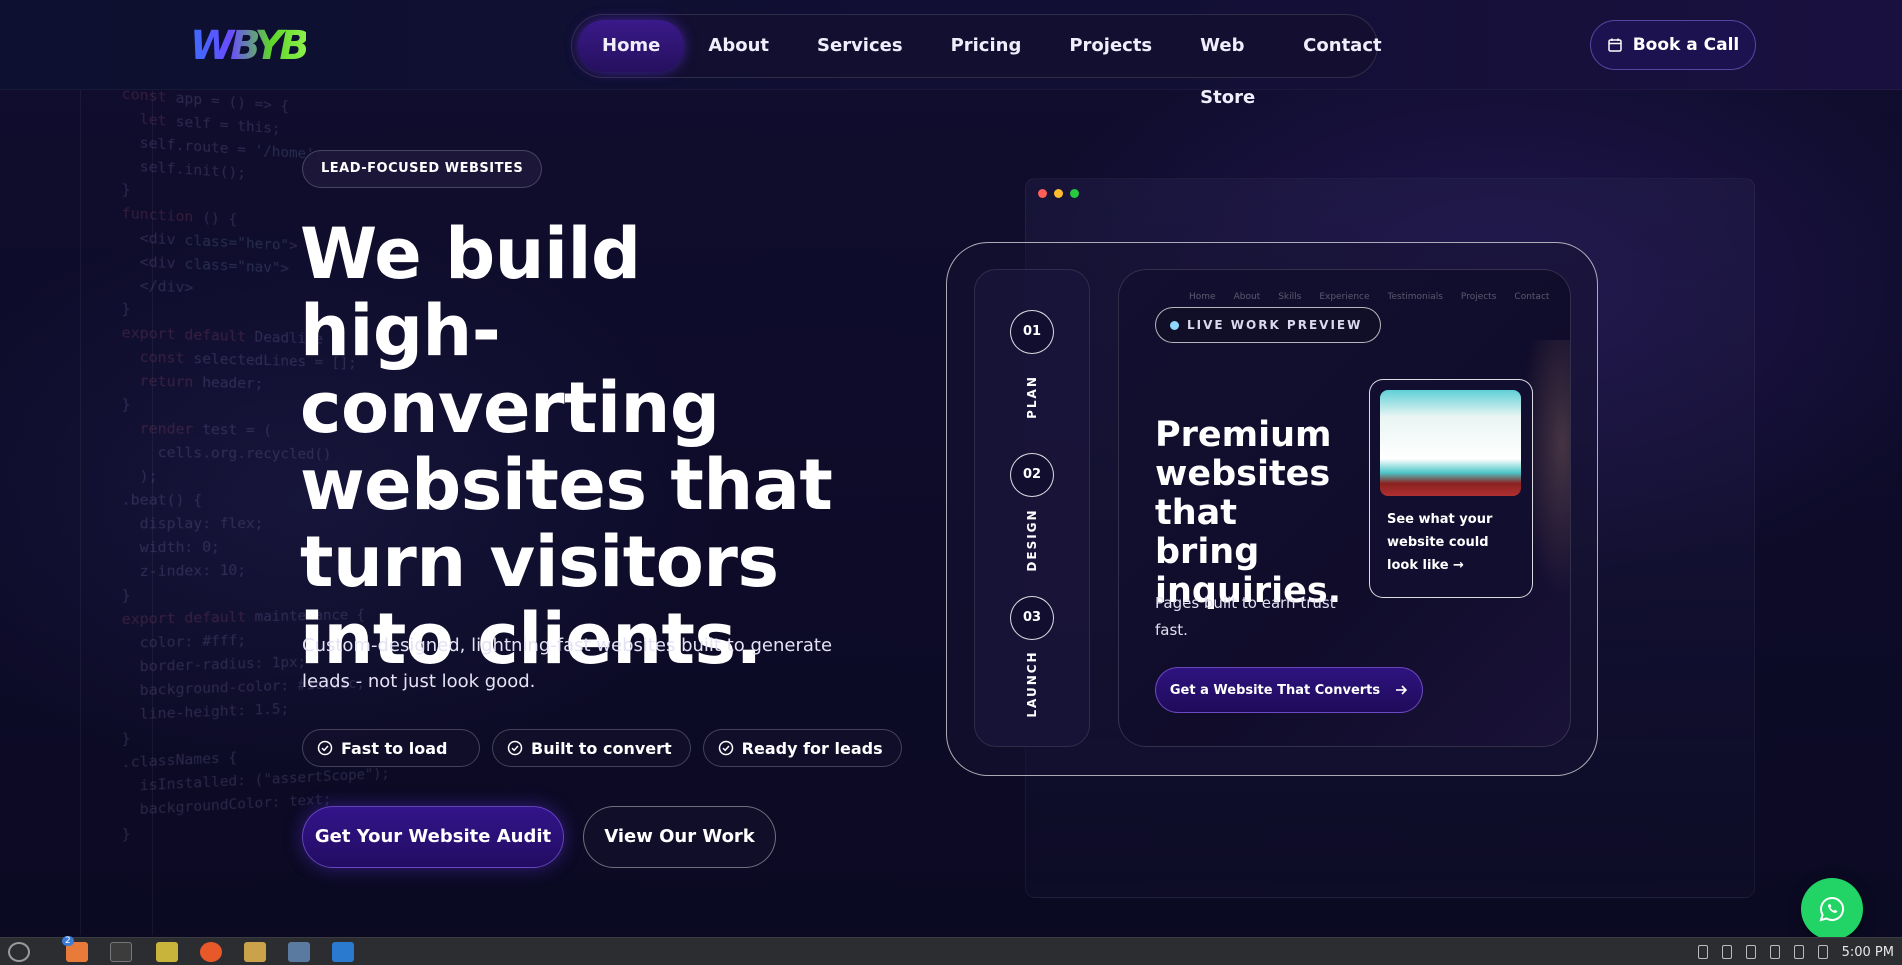 The height and width of the screenshot is (965, 1902). What do you see at coordinates (1822, 952) in the screenshot?
I see `battery-icon` at bounding box center [1822, 952].